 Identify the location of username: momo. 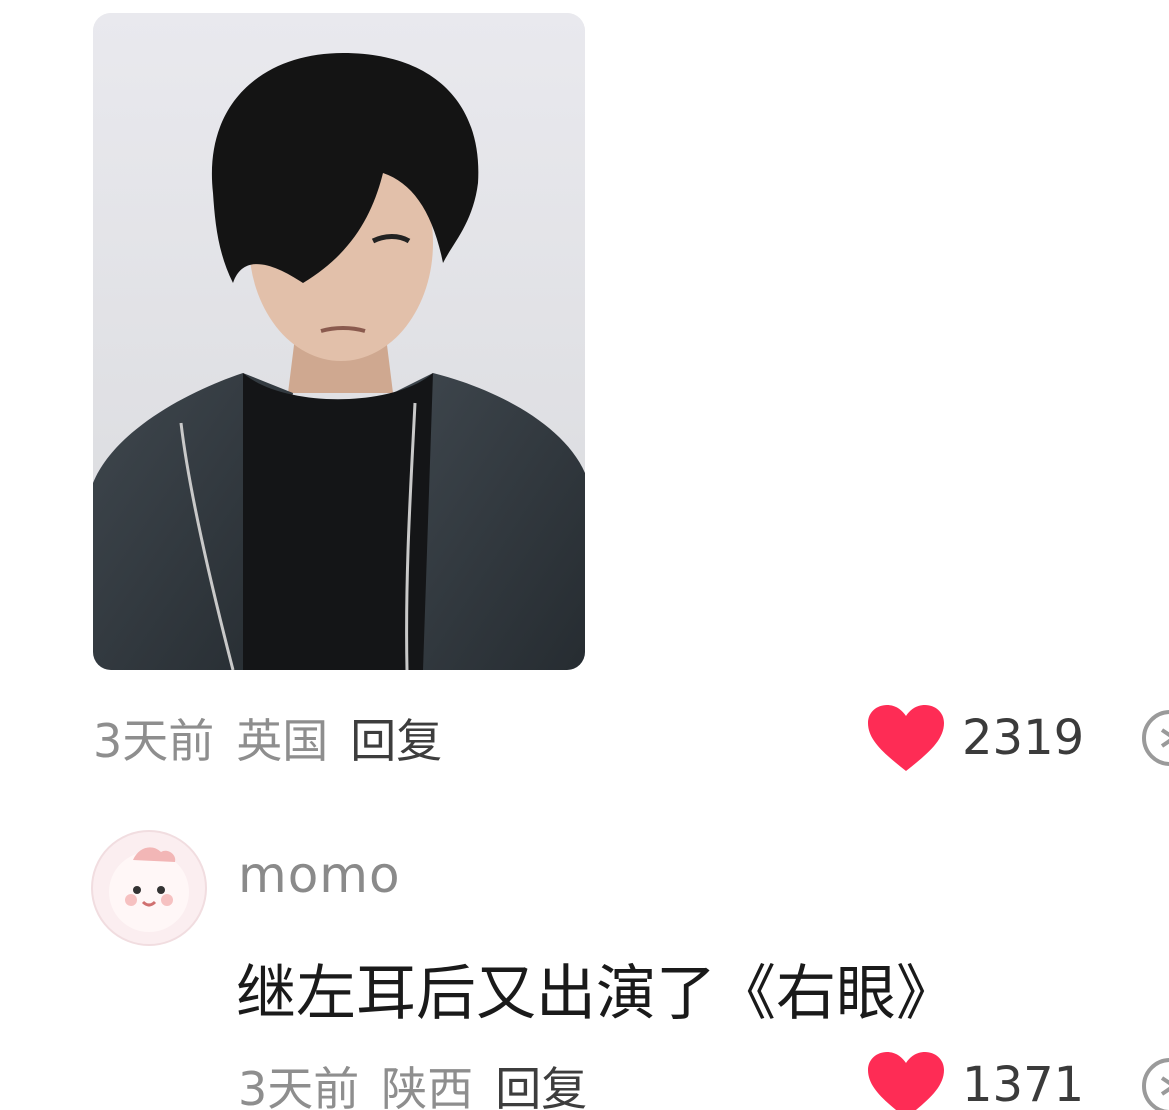
(319, 875).